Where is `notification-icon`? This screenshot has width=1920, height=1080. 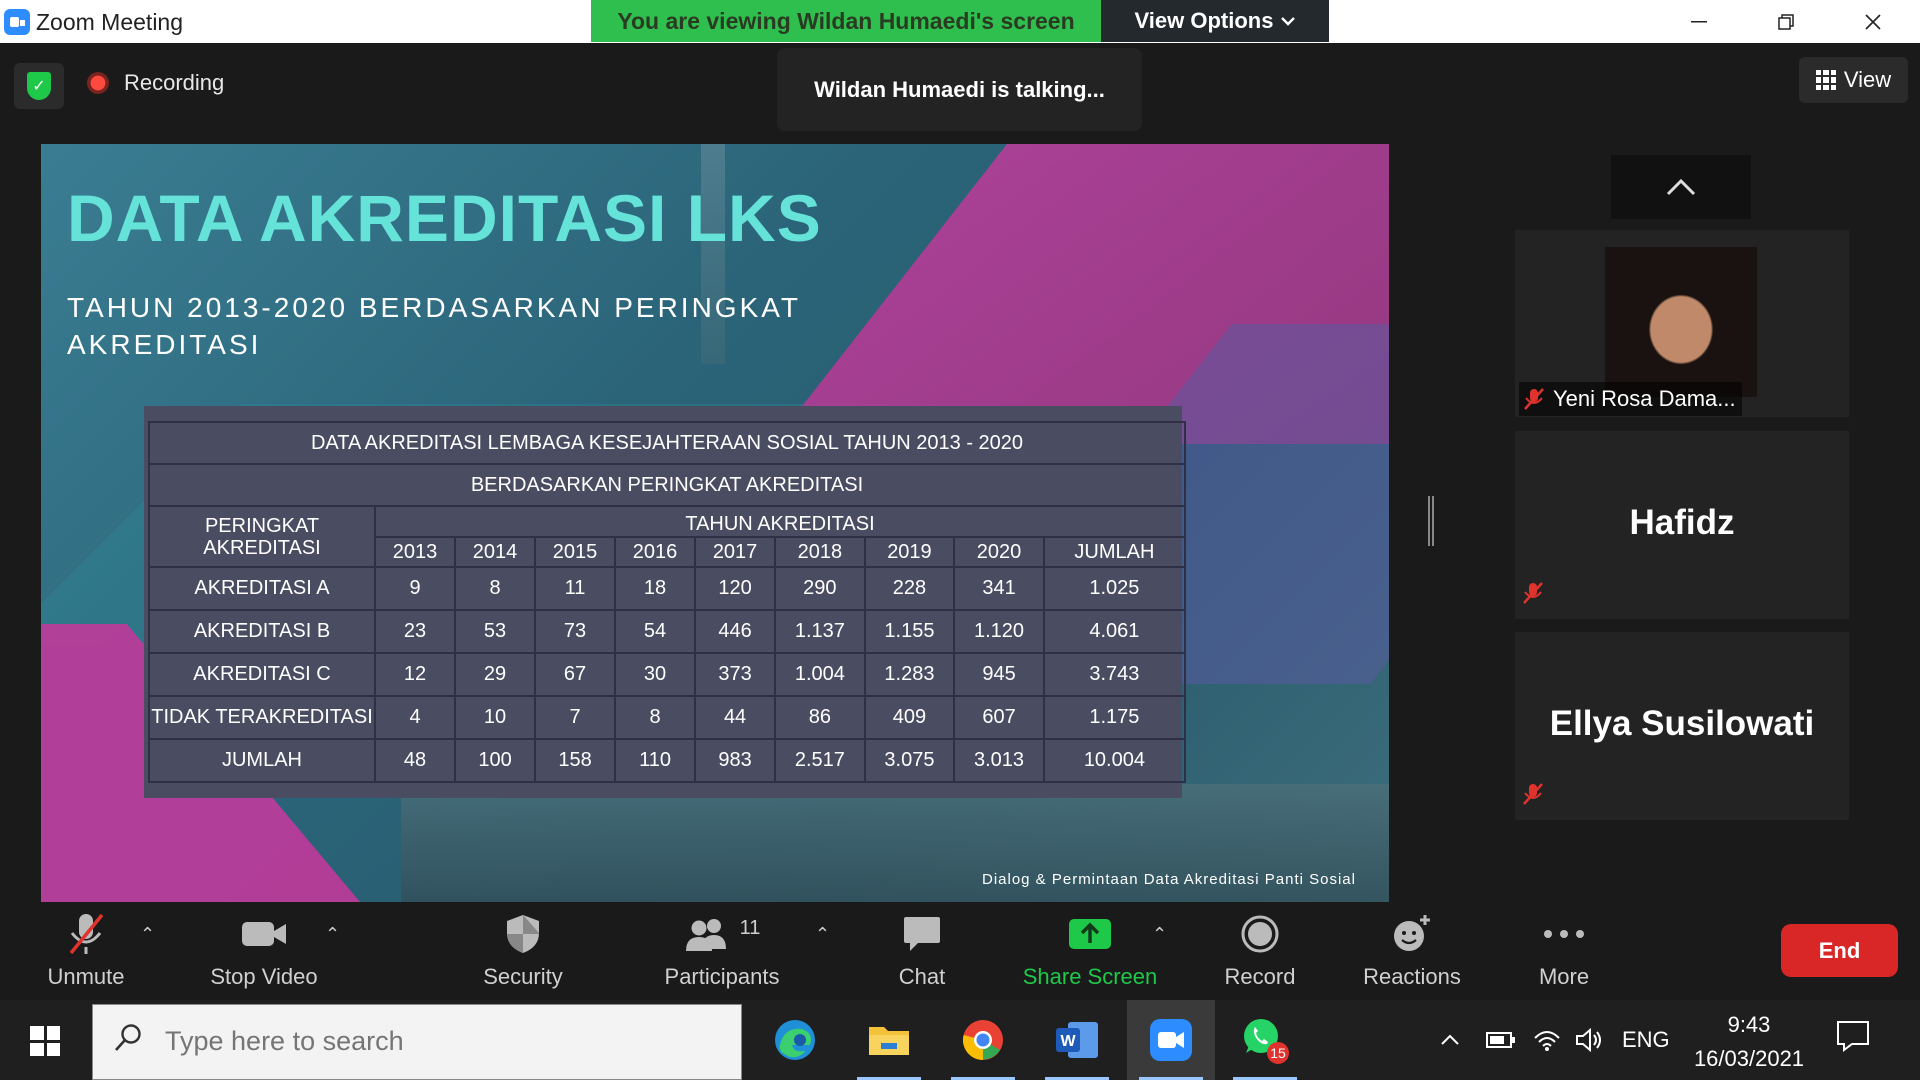 notification-icon is located at coordinates (1853, 1036).